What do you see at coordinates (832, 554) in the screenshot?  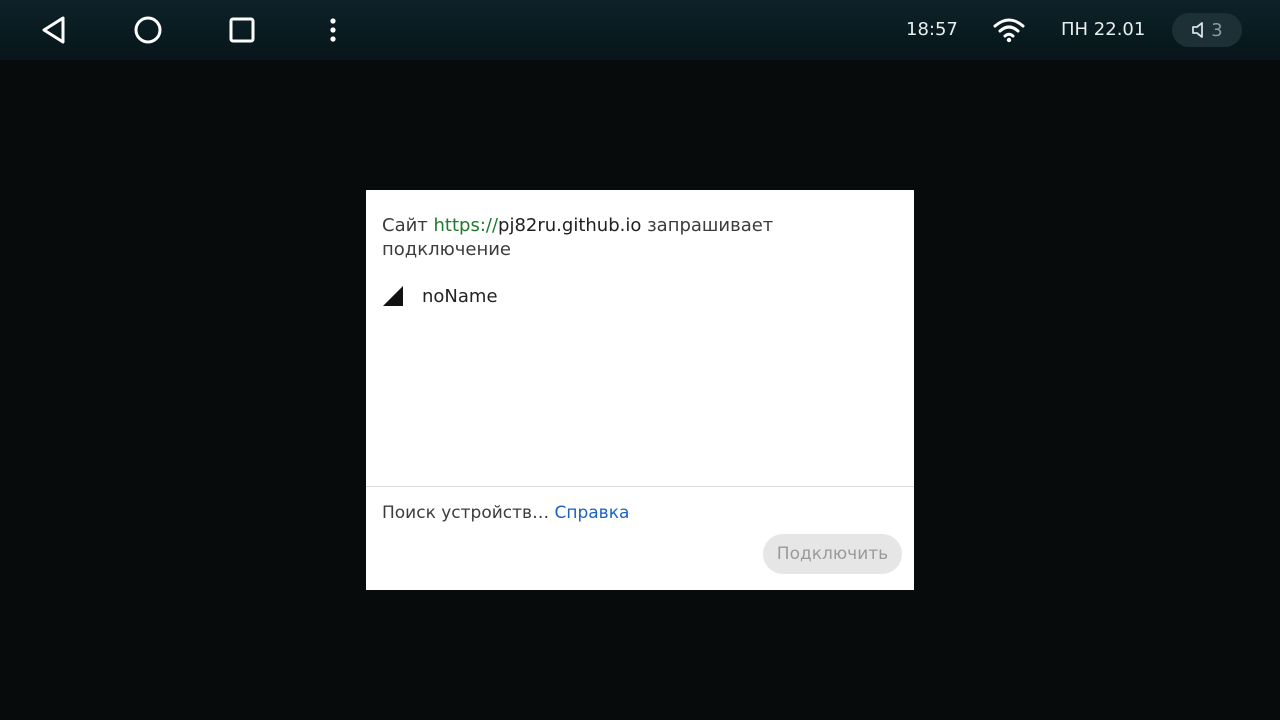 I see `connect-button: Подключить` at bounding box center [832, 554].